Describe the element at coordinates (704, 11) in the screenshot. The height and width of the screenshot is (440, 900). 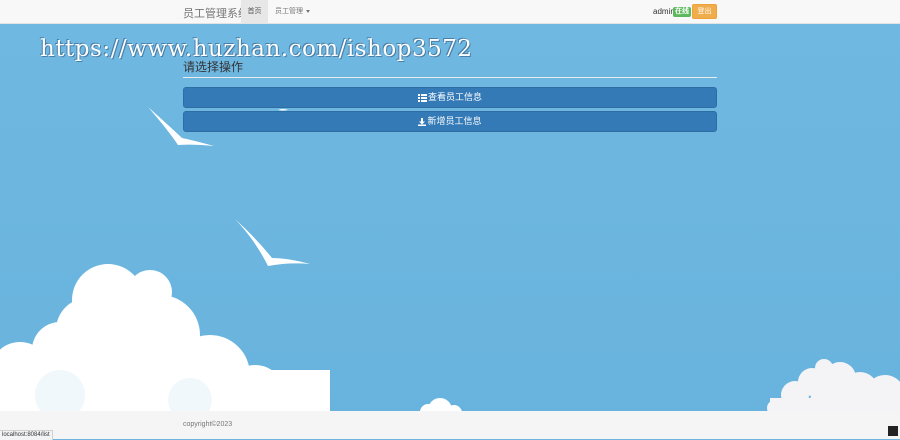
I see `logout-button: 登出` at that location.